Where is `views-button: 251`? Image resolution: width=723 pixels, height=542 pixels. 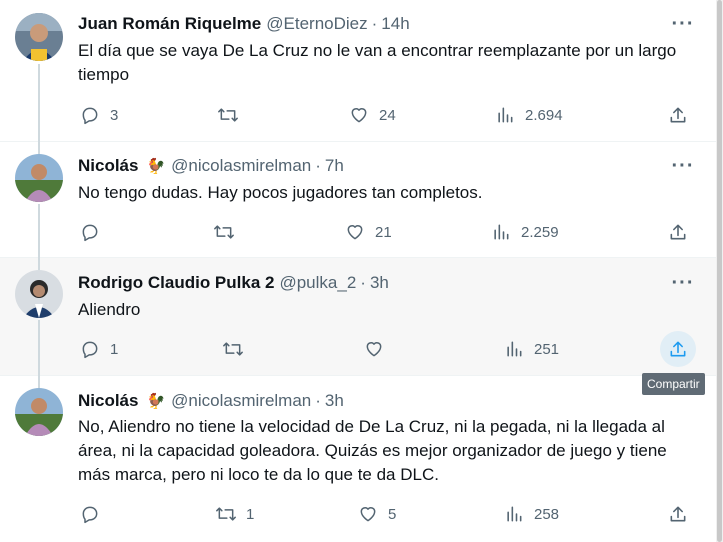
views-button: 251 is located at coordinates (527, 349).